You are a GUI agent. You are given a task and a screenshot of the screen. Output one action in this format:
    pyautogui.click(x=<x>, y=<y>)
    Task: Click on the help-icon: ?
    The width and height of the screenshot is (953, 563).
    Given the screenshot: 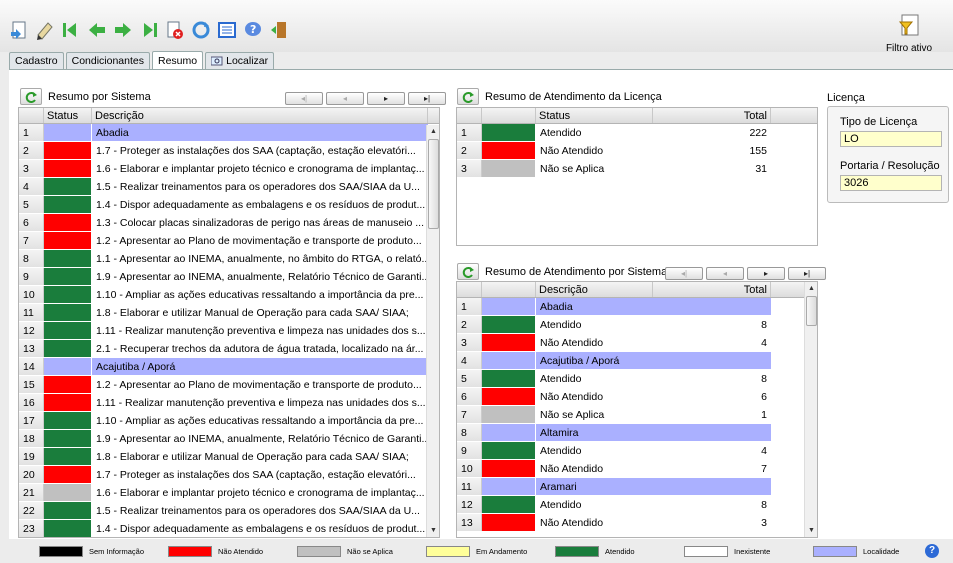 What is the action you would take?
    pyautogui.click(x=253, y=30)
    